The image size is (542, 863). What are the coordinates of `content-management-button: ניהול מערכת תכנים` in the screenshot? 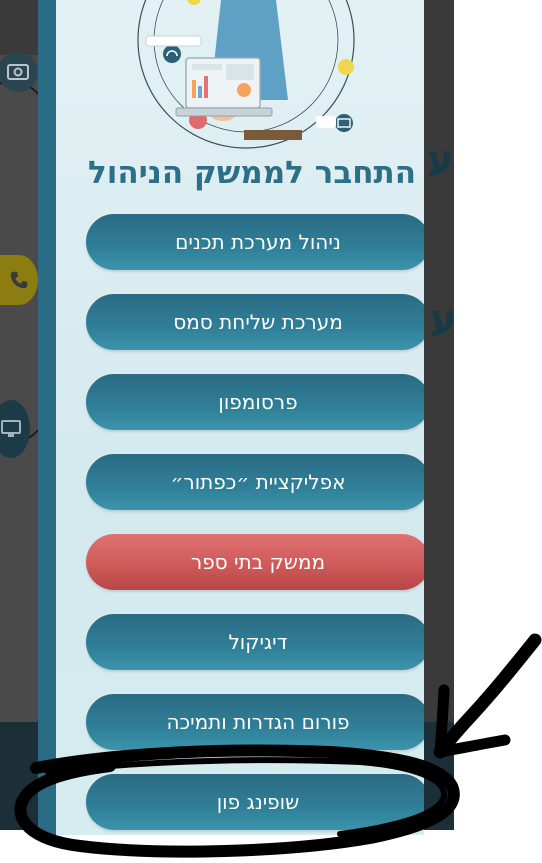 It's located at (255, 242).